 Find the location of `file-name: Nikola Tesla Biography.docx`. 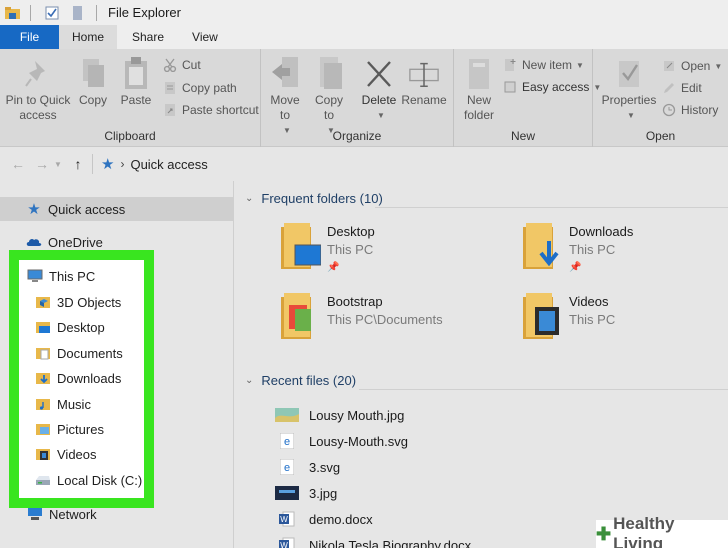

file-name: Nikola Tesla Biography.docx is located at coordinates (390, 542).